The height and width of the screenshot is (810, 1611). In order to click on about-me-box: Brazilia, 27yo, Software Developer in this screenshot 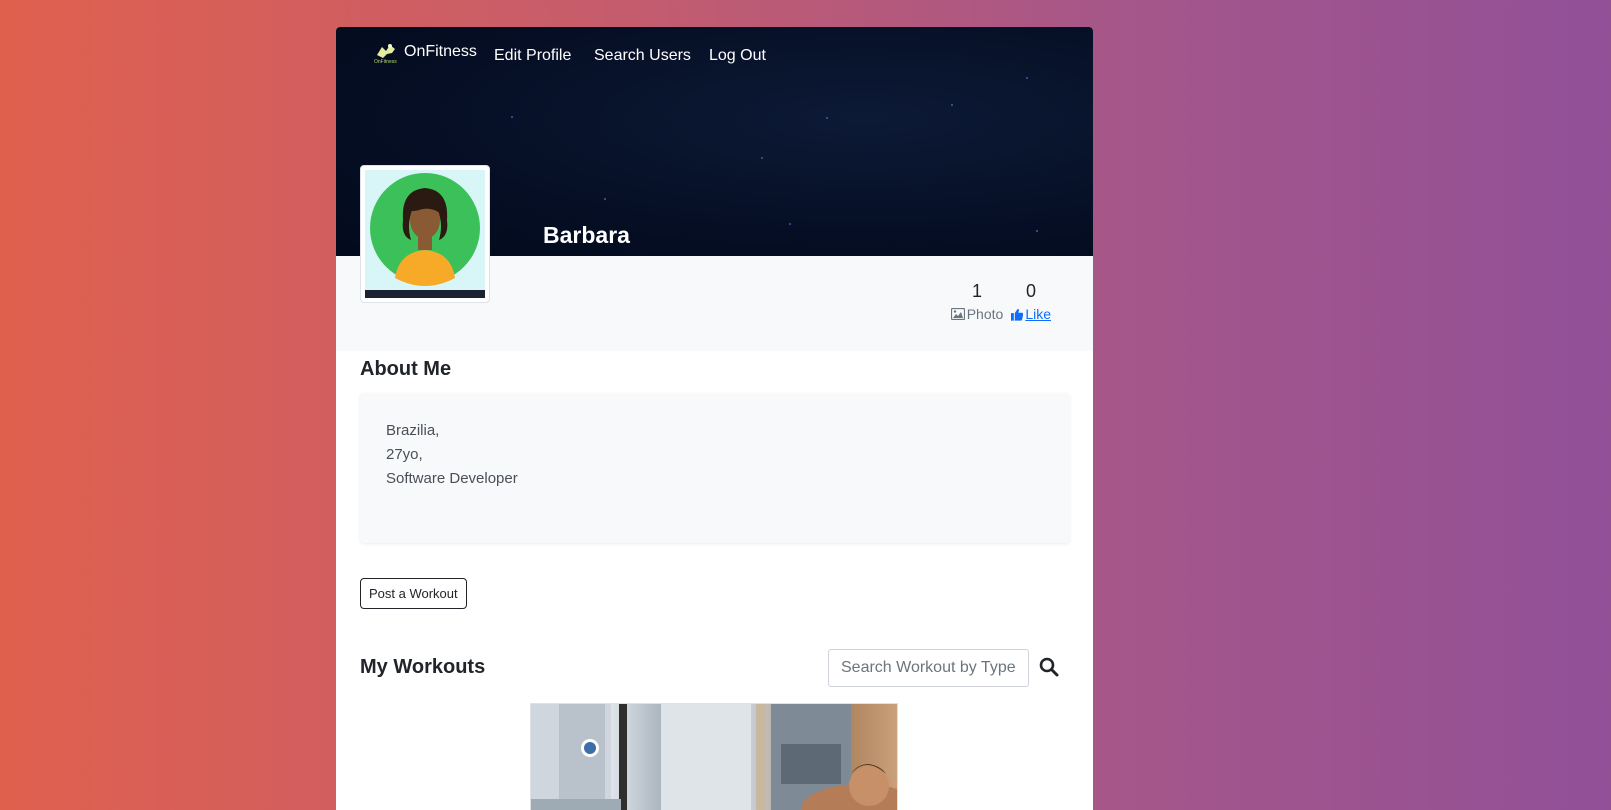, I will do `click(715, 468)`.